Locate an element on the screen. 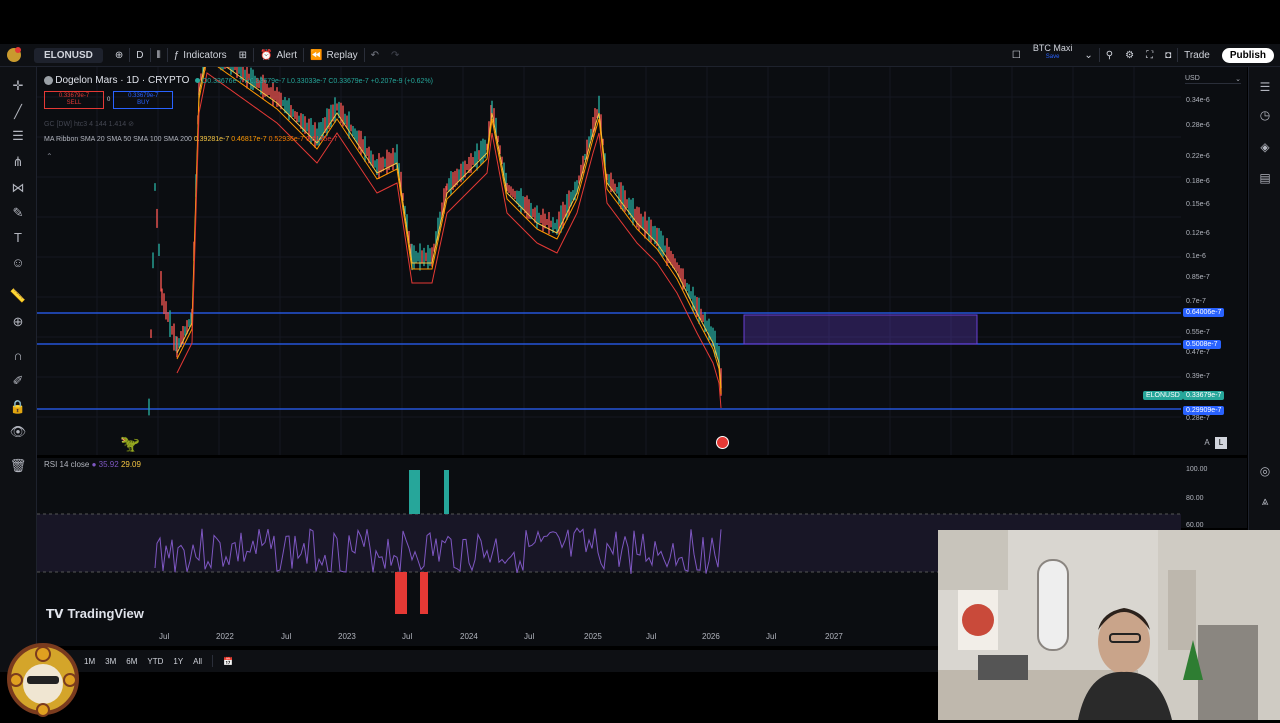 The image size is (1280, 723). price-tick: 0.7e-7 is located at coordinates (1196, 301).